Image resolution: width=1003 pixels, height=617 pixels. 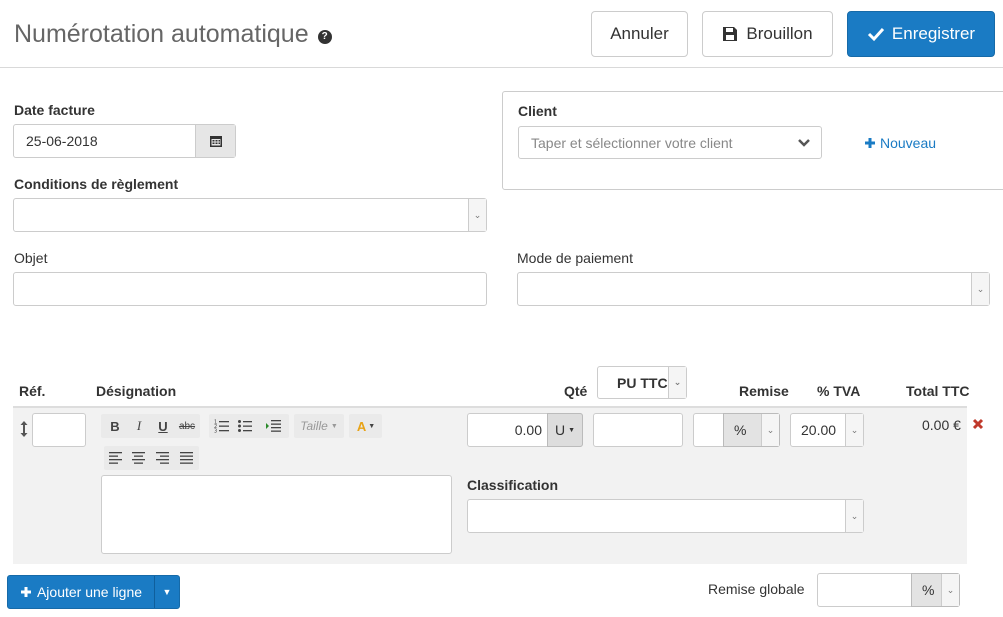 I want to click on client-select: Taper et sélectionner votre client, so click(x=670, y=142).